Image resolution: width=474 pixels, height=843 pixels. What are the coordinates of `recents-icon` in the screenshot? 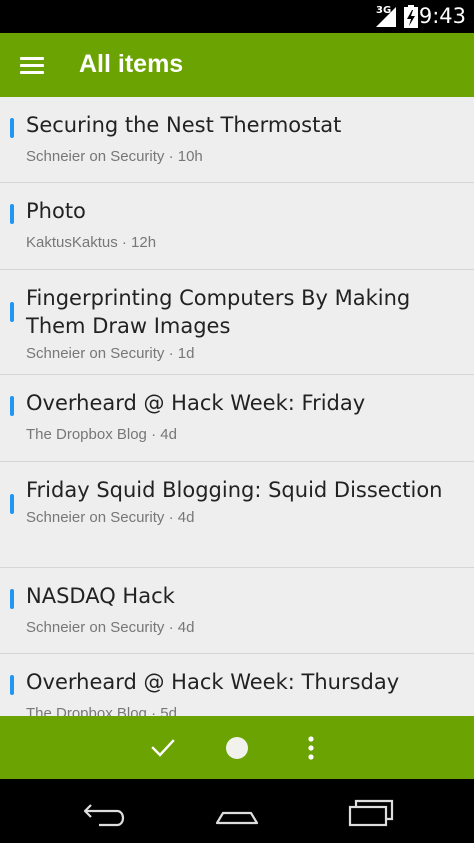 It's located at (370, 812).